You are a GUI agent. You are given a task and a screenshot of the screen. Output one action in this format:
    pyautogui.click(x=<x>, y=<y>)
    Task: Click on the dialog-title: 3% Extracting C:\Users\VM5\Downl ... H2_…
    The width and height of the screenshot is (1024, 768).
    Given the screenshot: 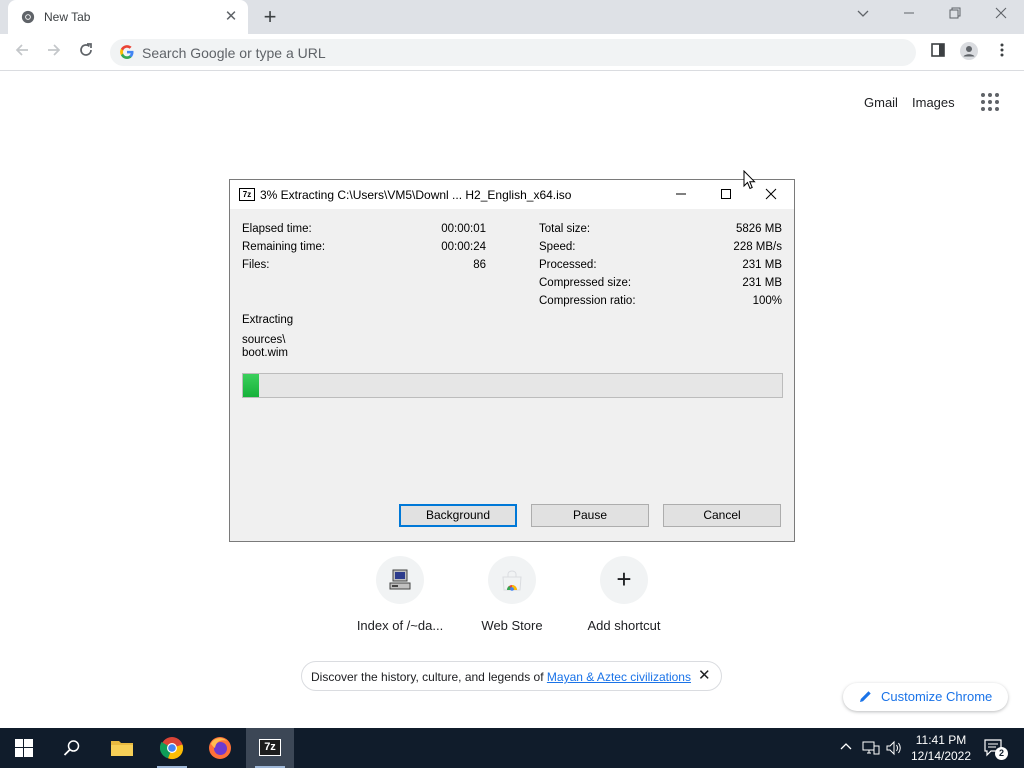 What is the action you would take?
    pyautogui.click(x=416, y=195)
    